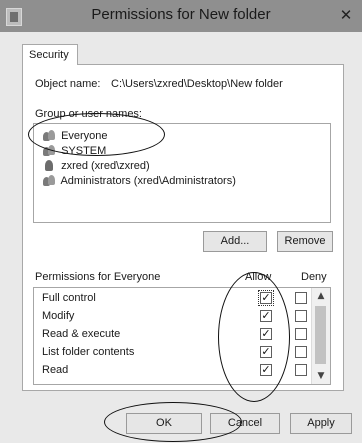  I want to click on ok-button: OK, so click(164, 423).